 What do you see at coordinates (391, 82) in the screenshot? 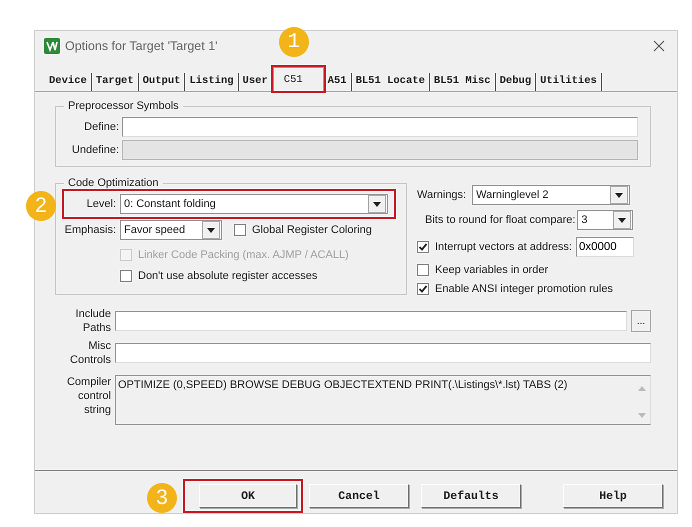
I see `tab: BL51 Locate` at bounding box center [391, 82].